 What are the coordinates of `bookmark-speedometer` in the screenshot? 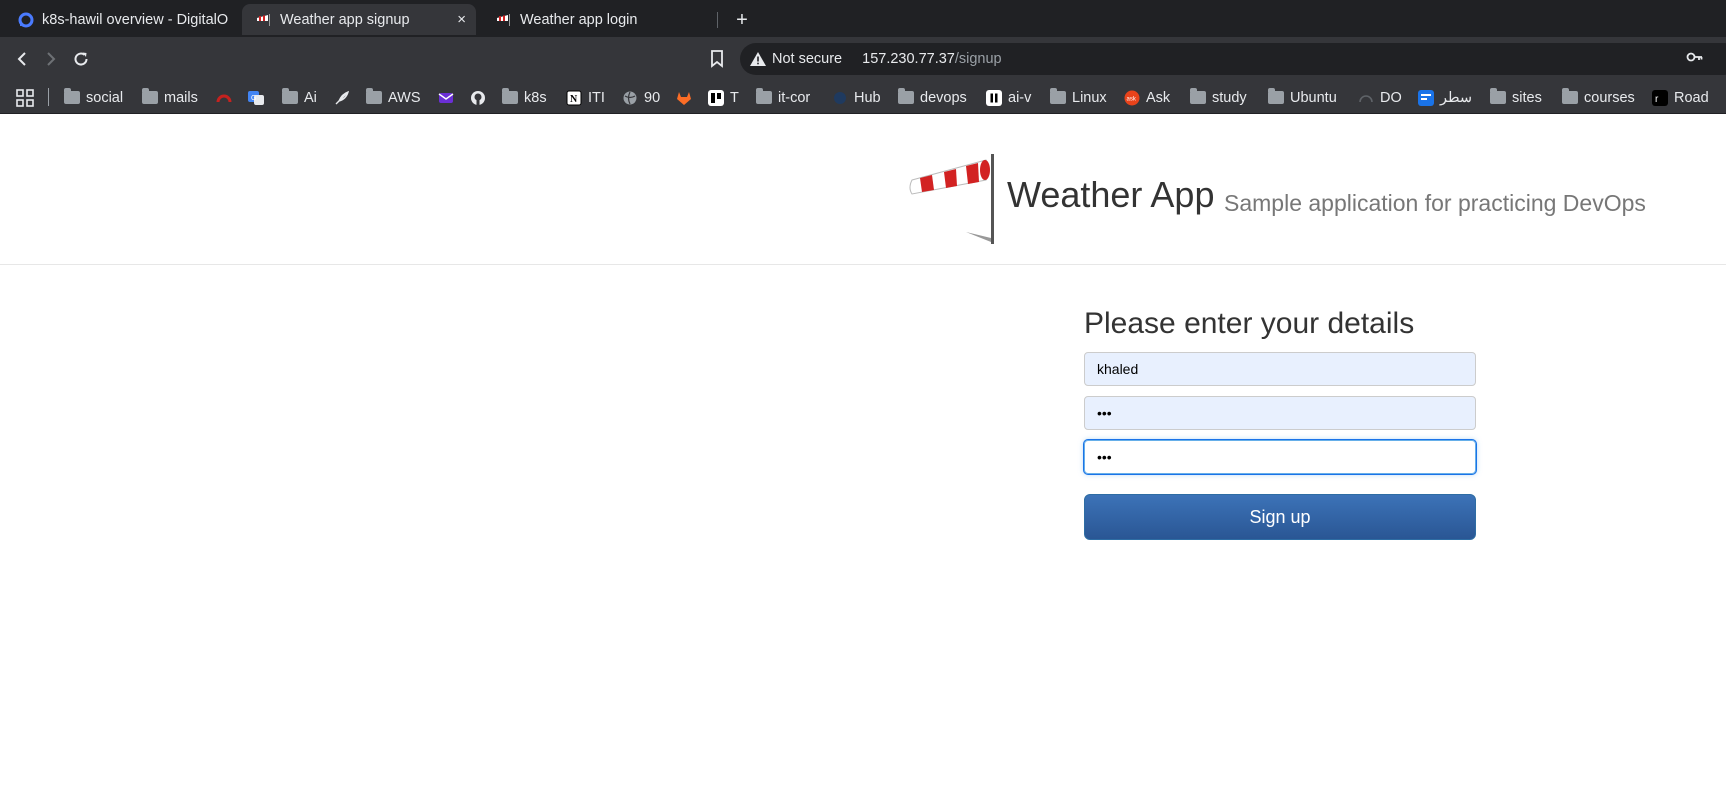 It's located at (227, 97).